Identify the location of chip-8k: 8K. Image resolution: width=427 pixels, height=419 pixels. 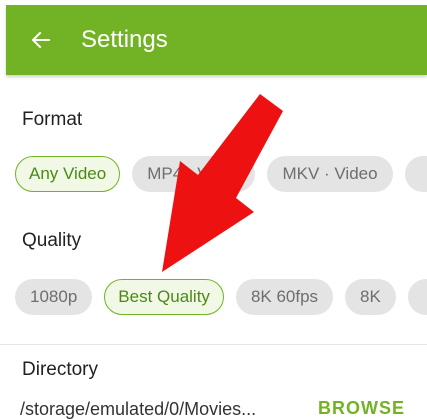
(370, 297).